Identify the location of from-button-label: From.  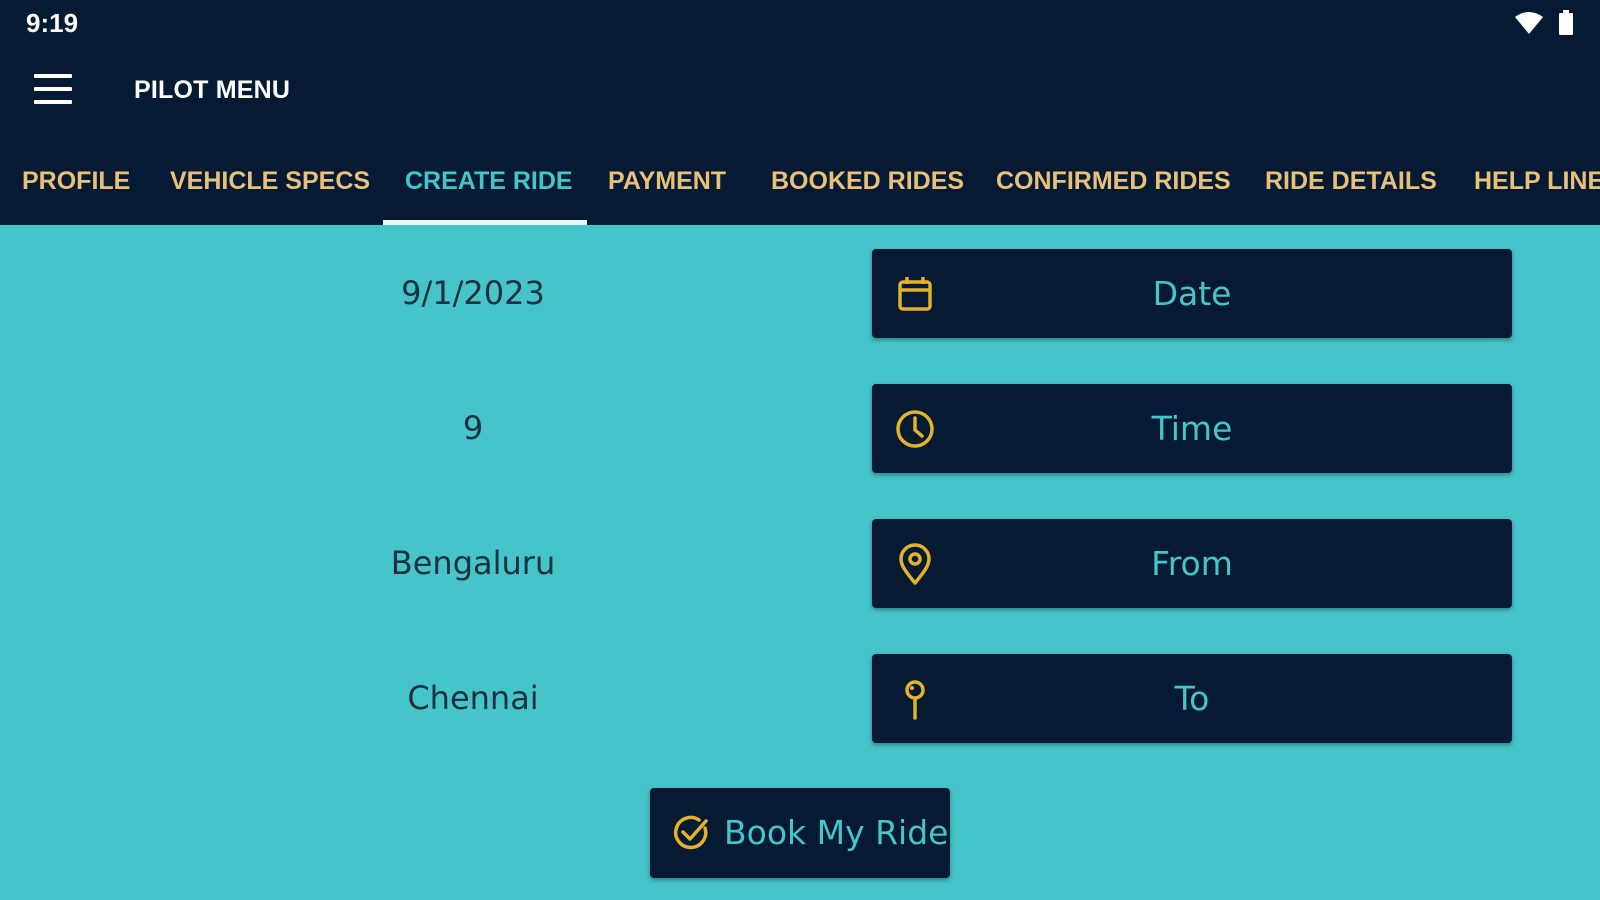
(1192, 563).